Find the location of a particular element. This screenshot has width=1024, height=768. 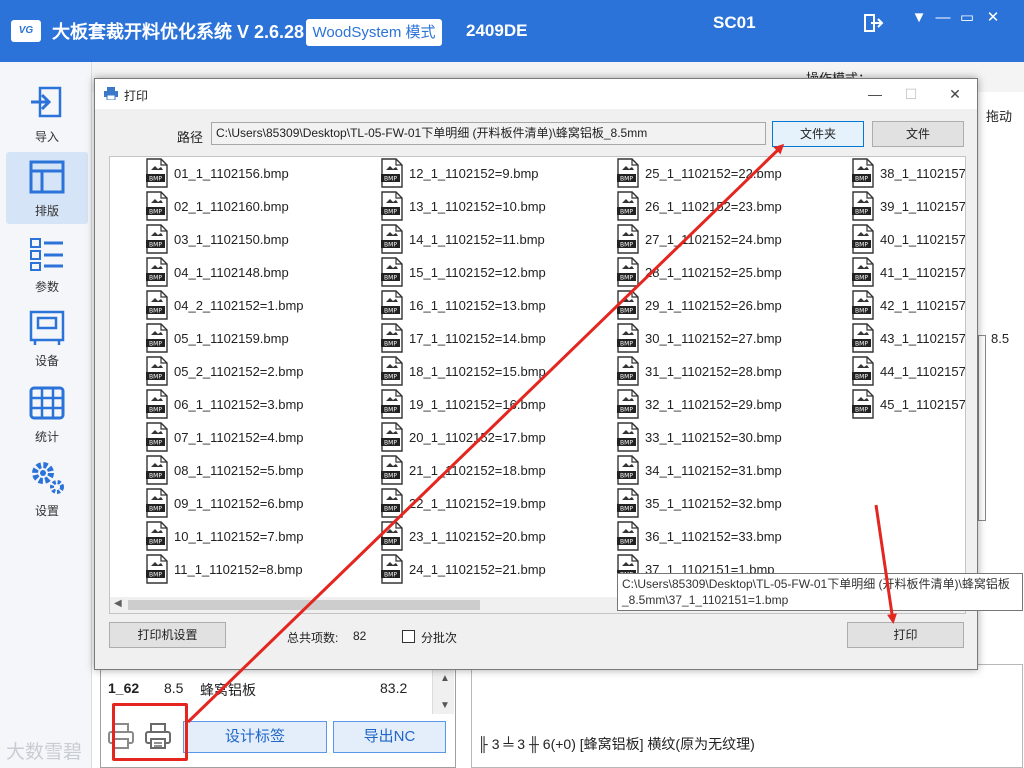

file-item: BMP 05_2_1102152=2.bmp is located at coordinates (261, 371).